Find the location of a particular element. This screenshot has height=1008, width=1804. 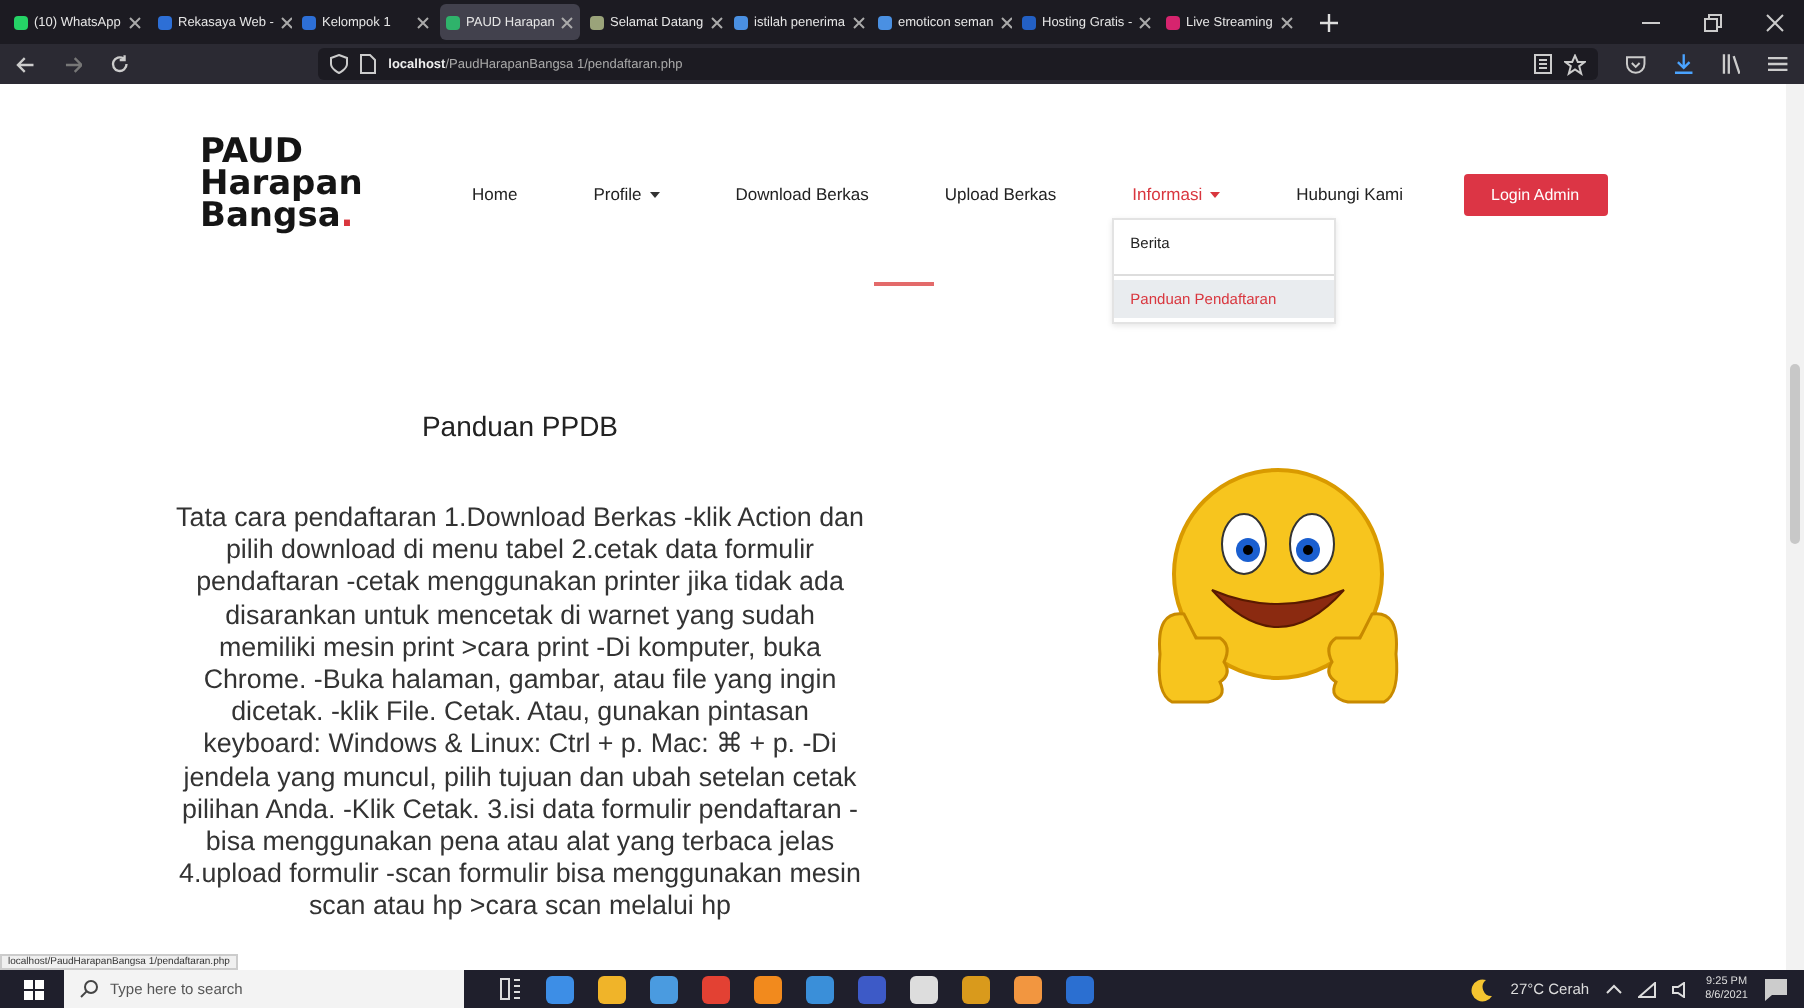

nav-dropdown: Informasi is located at coordinates (1176, 194).